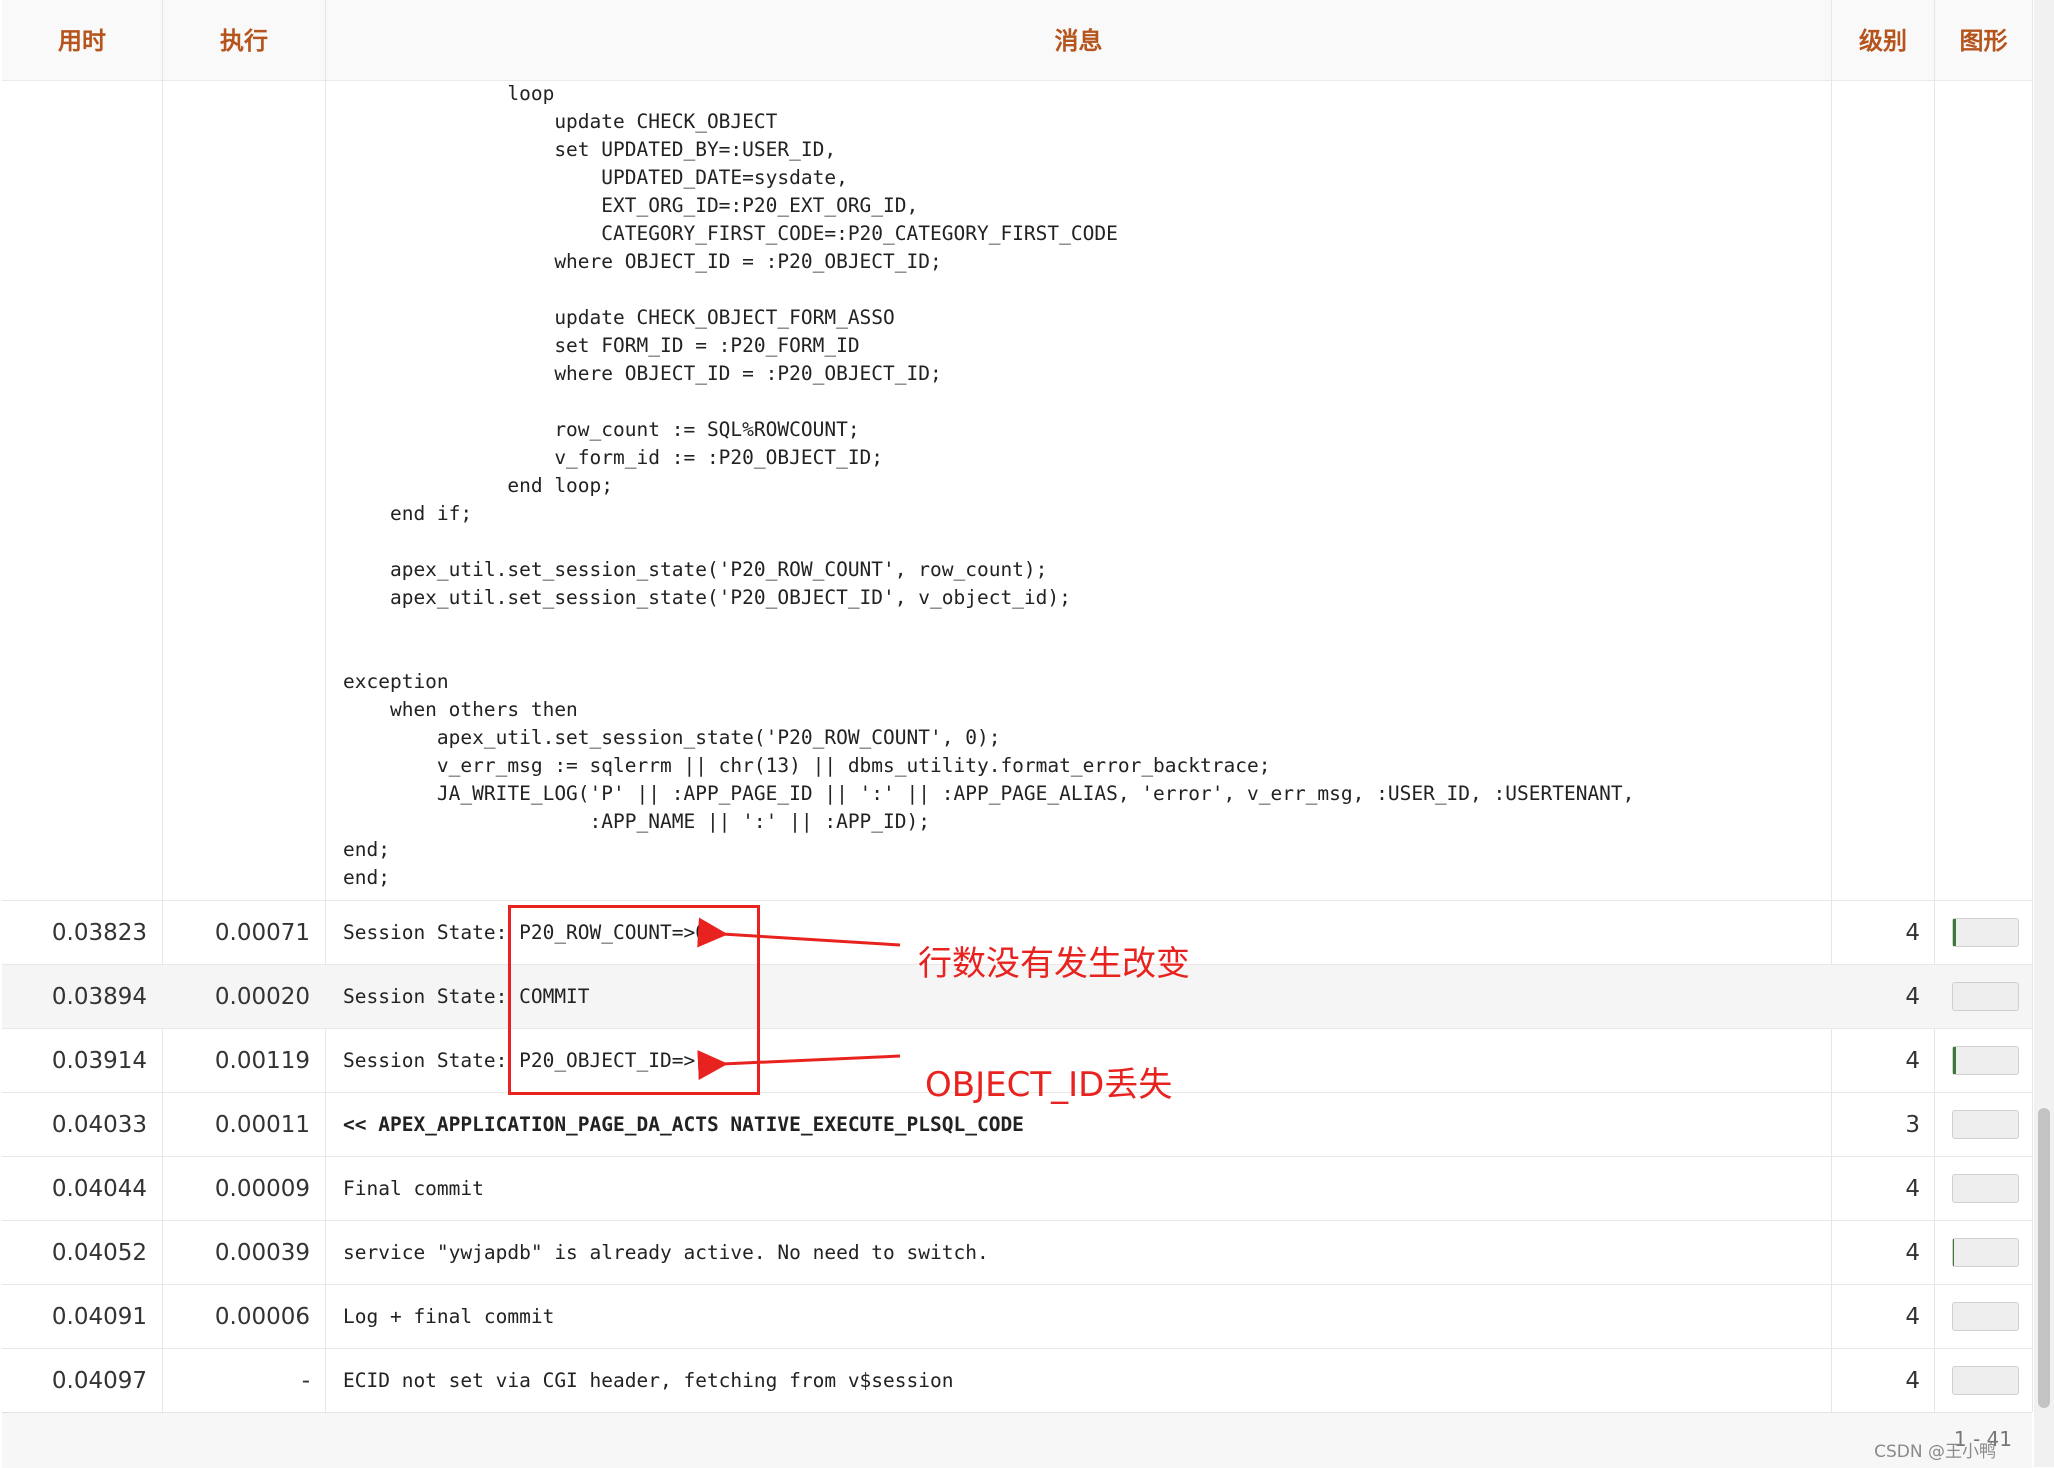 The image size is (2054, 1468). I want to click on annotation-object-id-lost: OBJECT_ID丢失, so click(1049, 1085).